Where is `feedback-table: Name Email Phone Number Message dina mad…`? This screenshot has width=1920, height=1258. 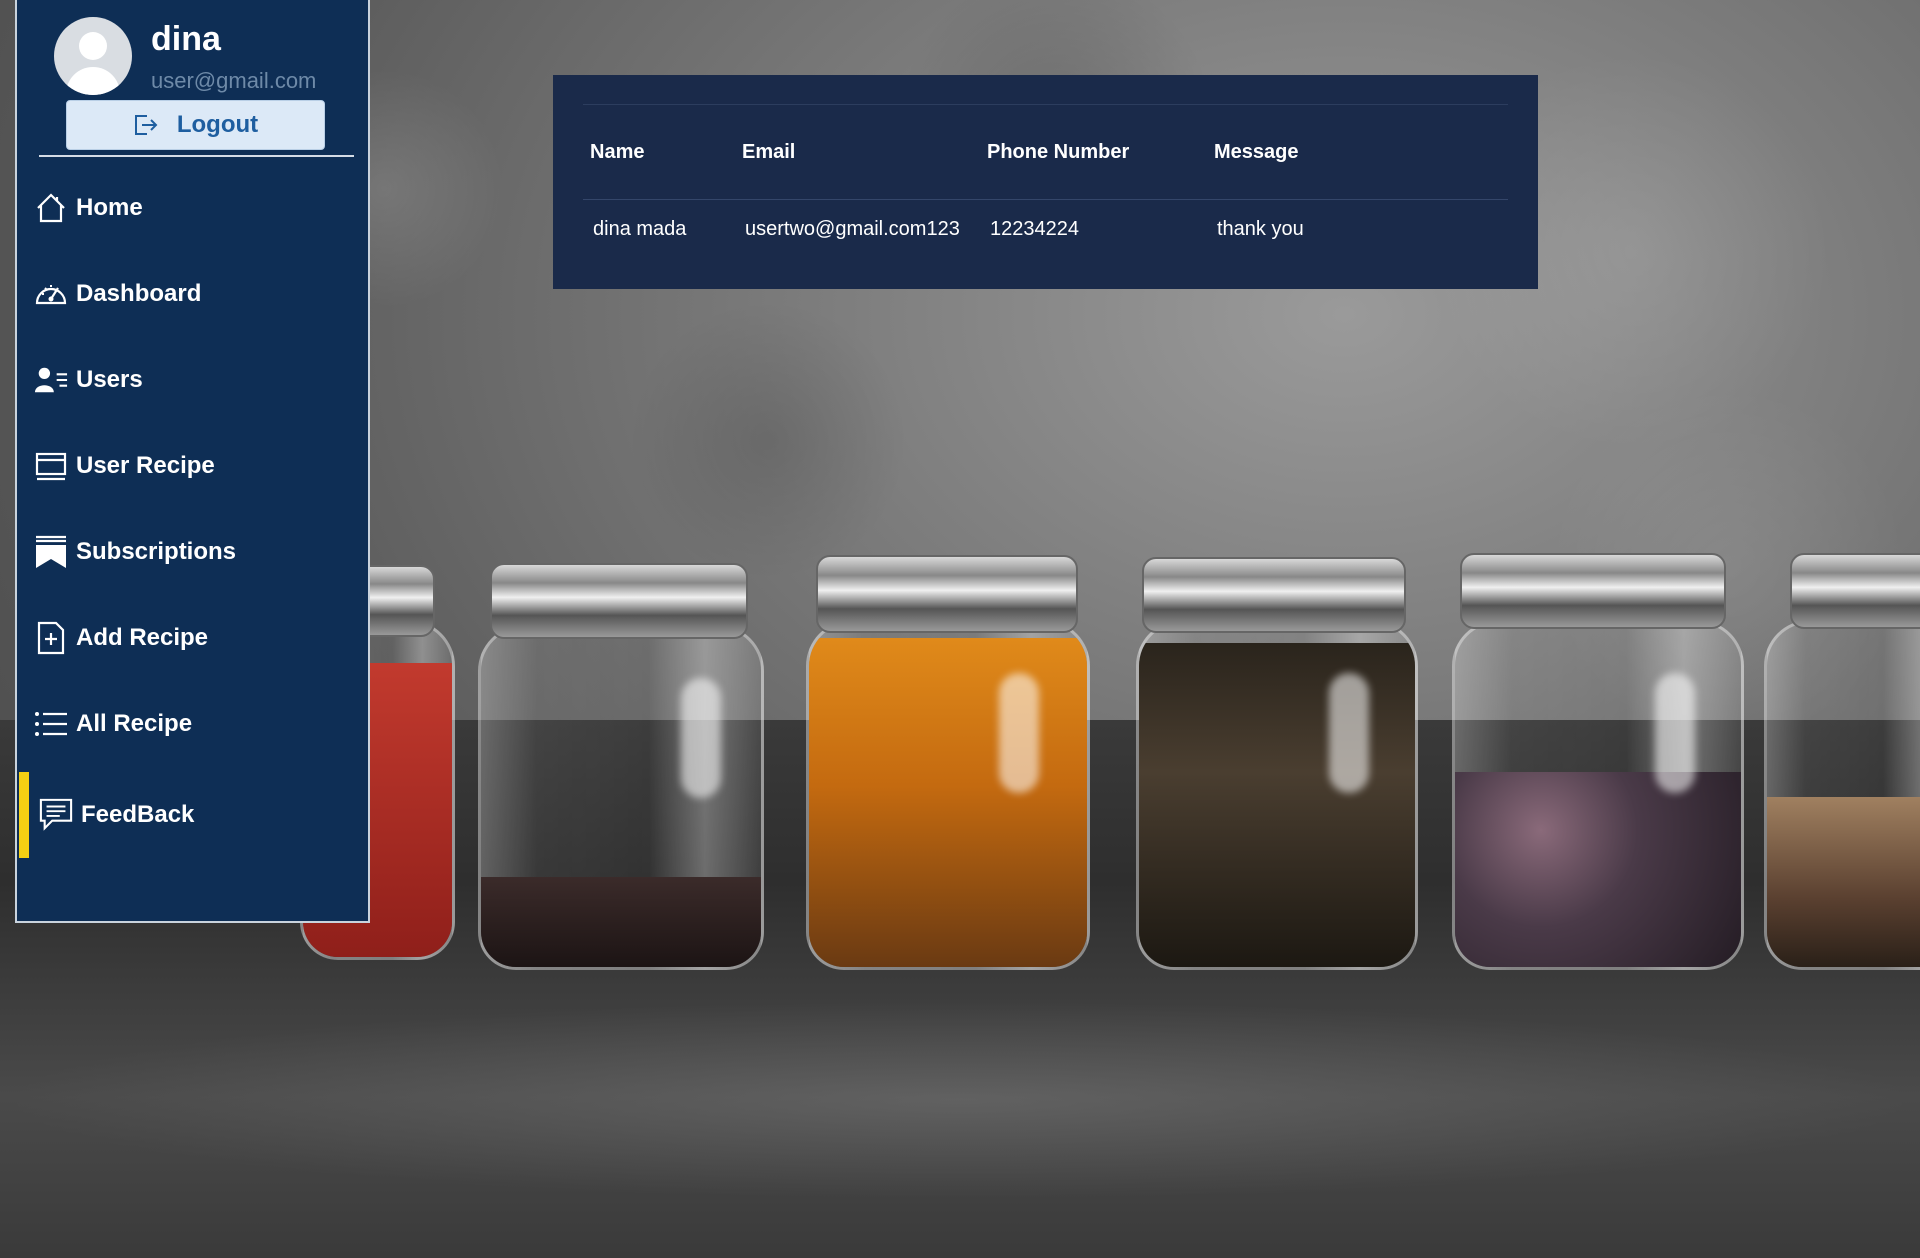 feedback-table: Name Email Phone Number Message dina mad… is located at coordinates (1045, 182).